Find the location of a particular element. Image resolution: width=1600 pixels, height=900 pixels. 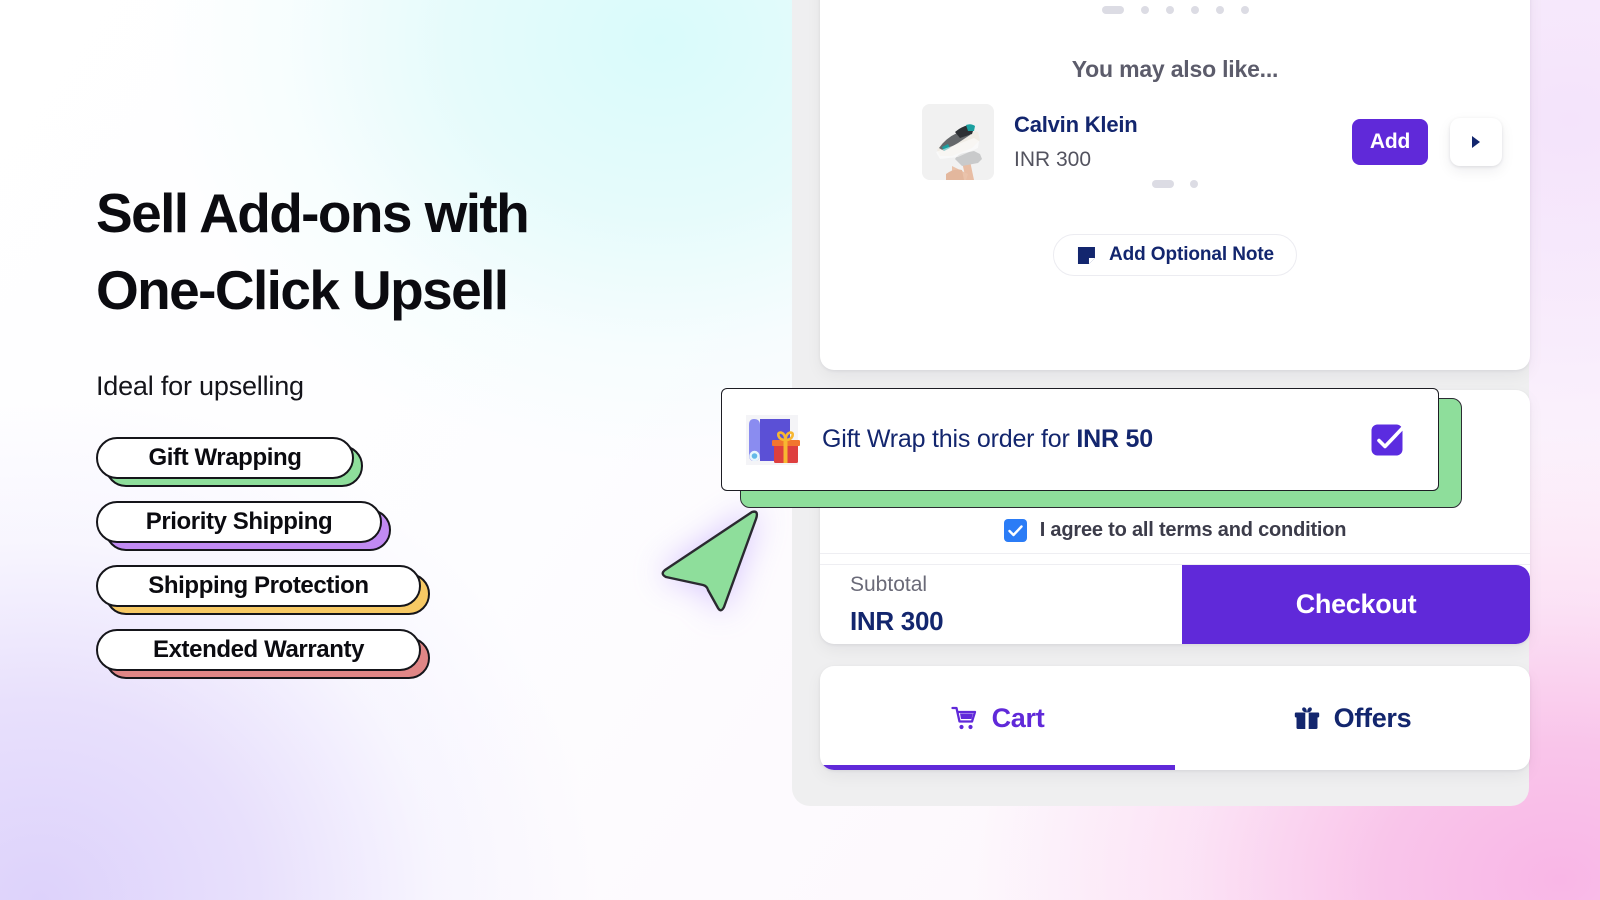

addon-pill-shipping-protection: Shipping Protection is located at coordinates (406, 590).